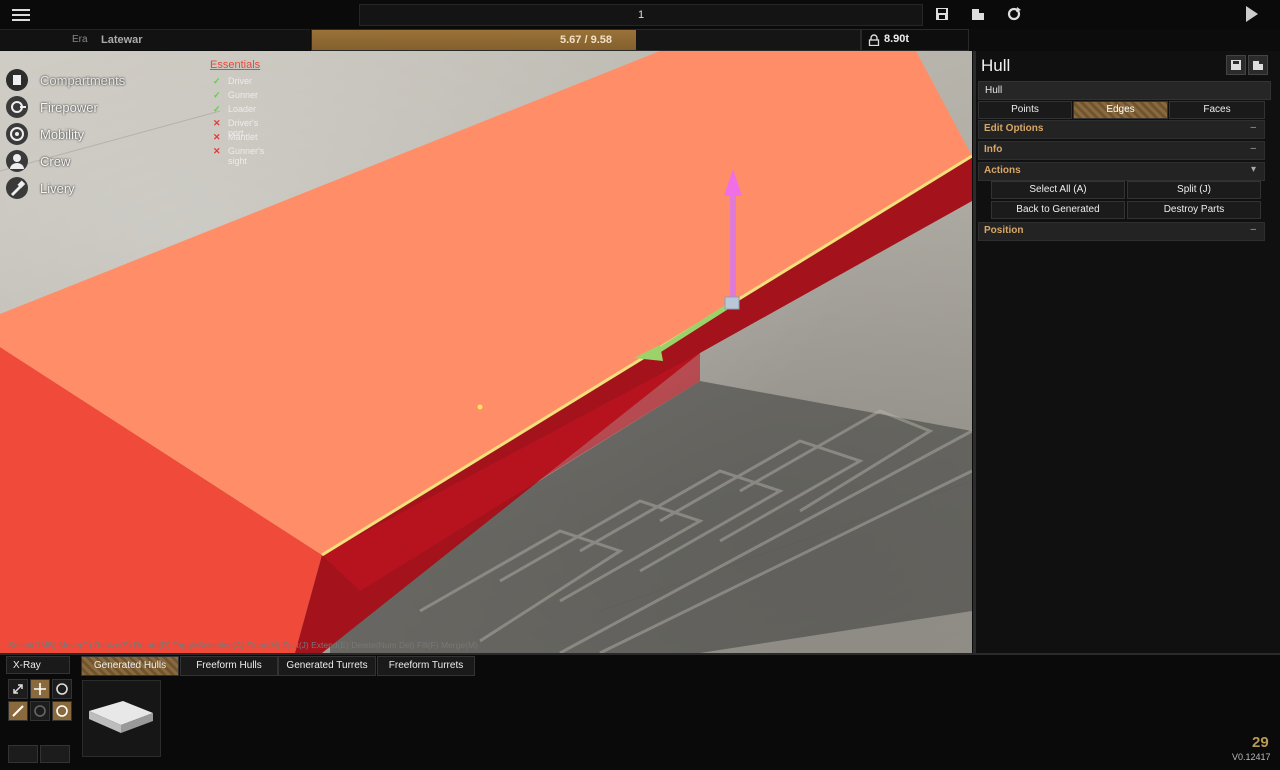  Describe the element at coordinates (1217, 110) in the screenshot. I see `mode-tab-faces: Faces` at that location.